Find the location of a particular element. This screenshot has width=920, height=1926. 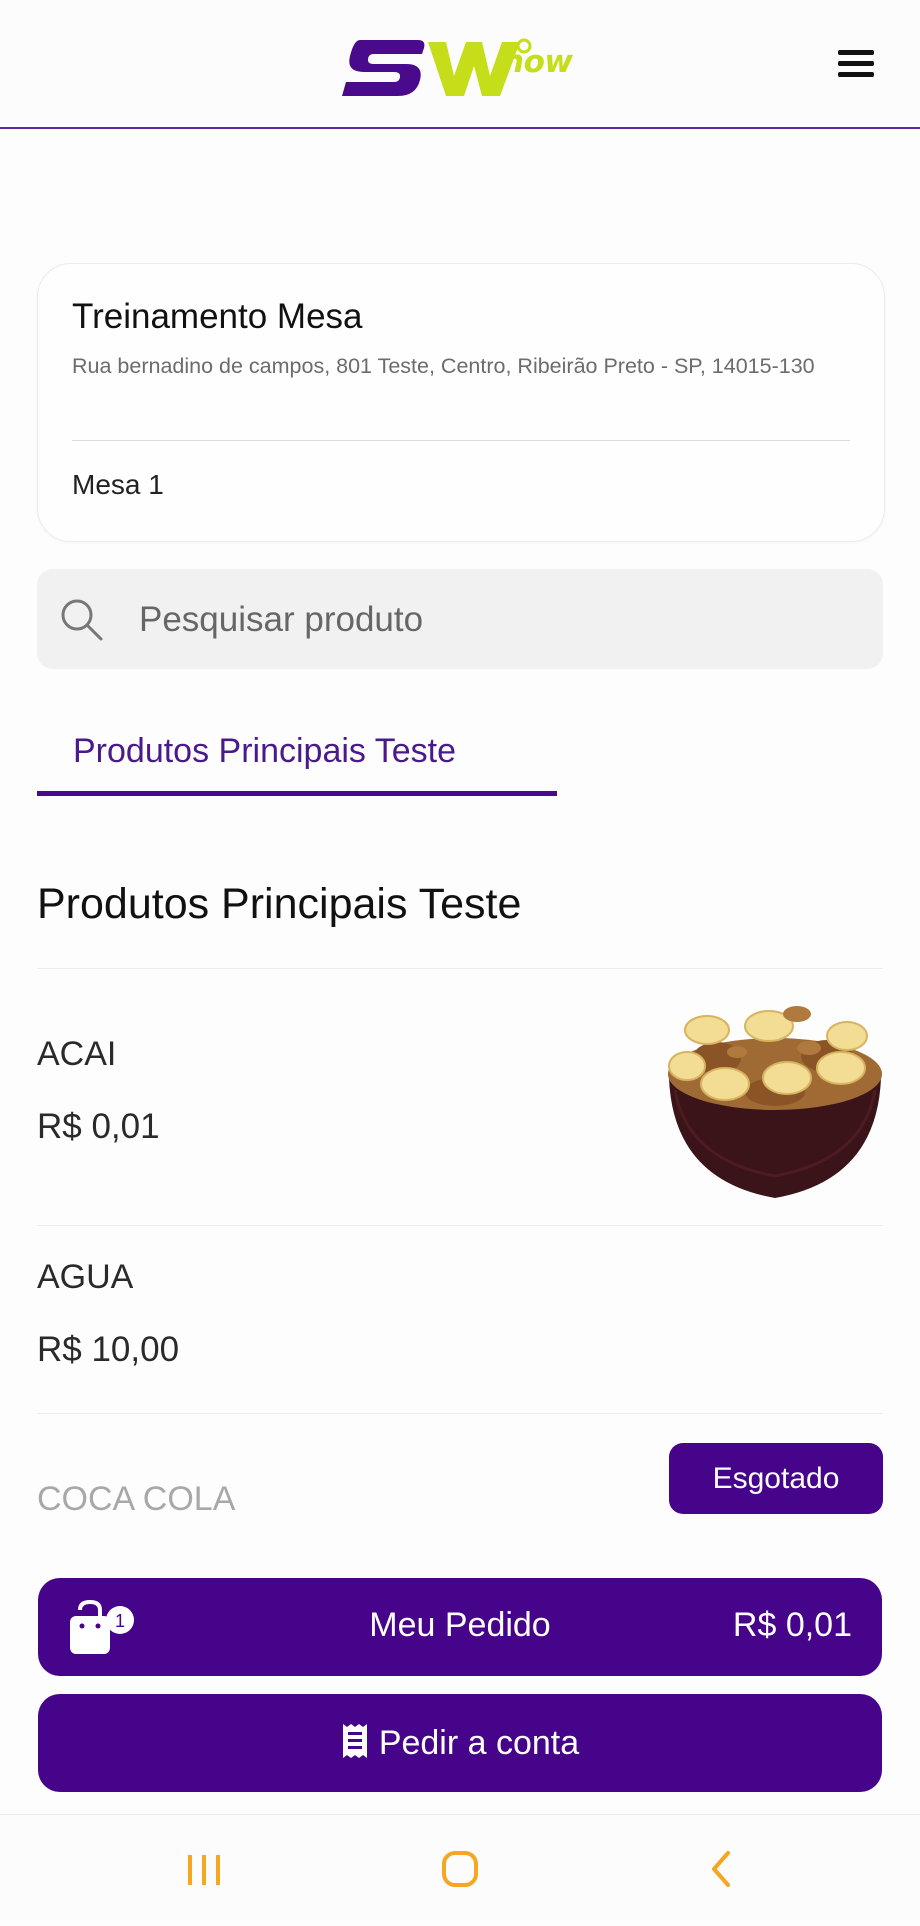

product-item-acai: ACAI R$ 0,01 is located at coordinates (460, 1110).